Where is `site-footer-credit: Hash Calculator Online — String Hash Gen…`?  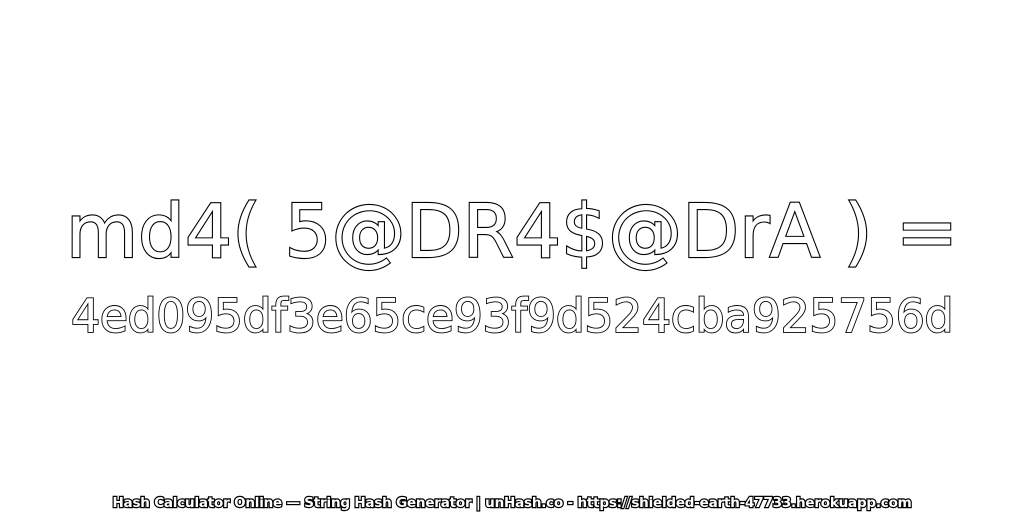 site-footer-credit: Hash Calculator Online — String Hash Gen… is located at coordinates (512, 503).